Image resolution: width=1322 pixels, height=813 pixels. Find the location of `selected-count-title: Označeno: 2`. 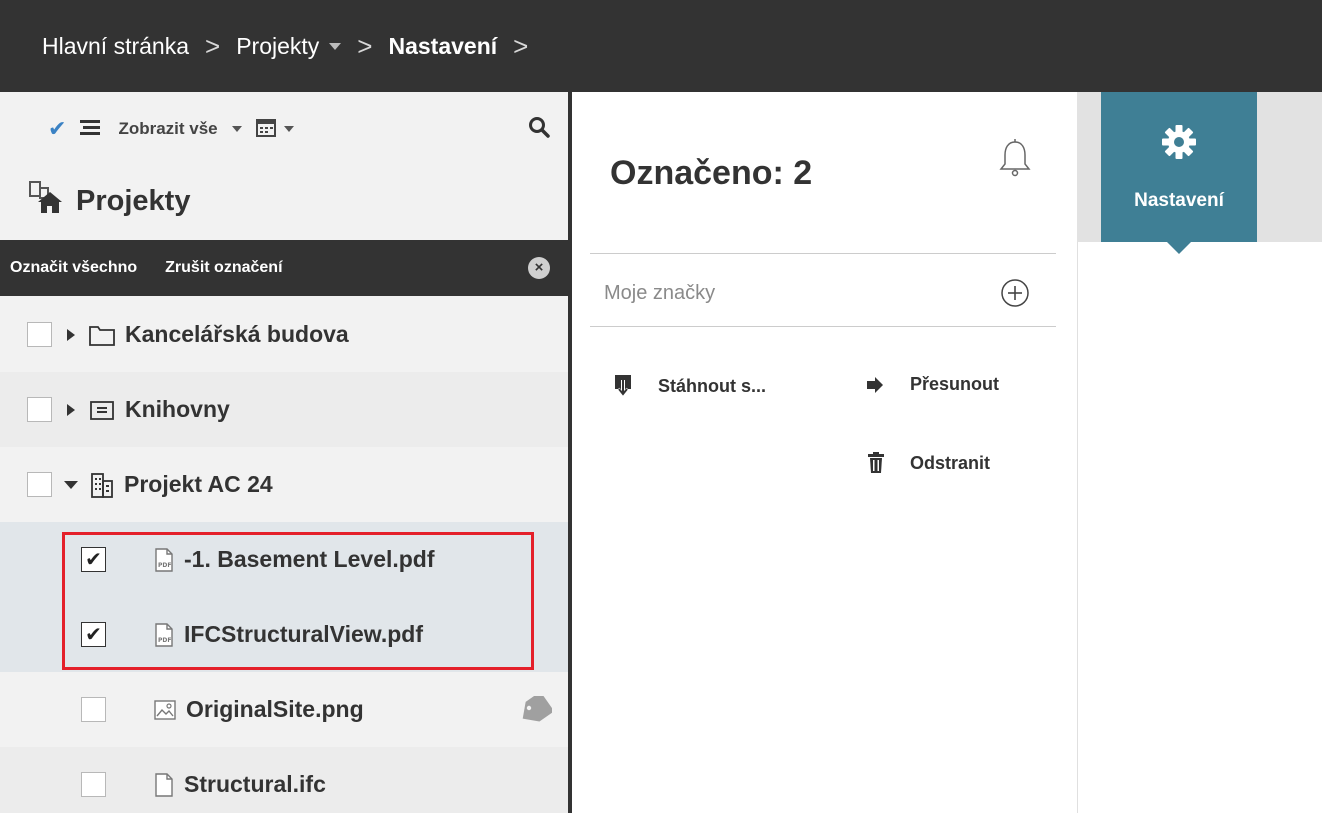

selected-count-title: Označeno: 2 is located at coordinates (711, 173).